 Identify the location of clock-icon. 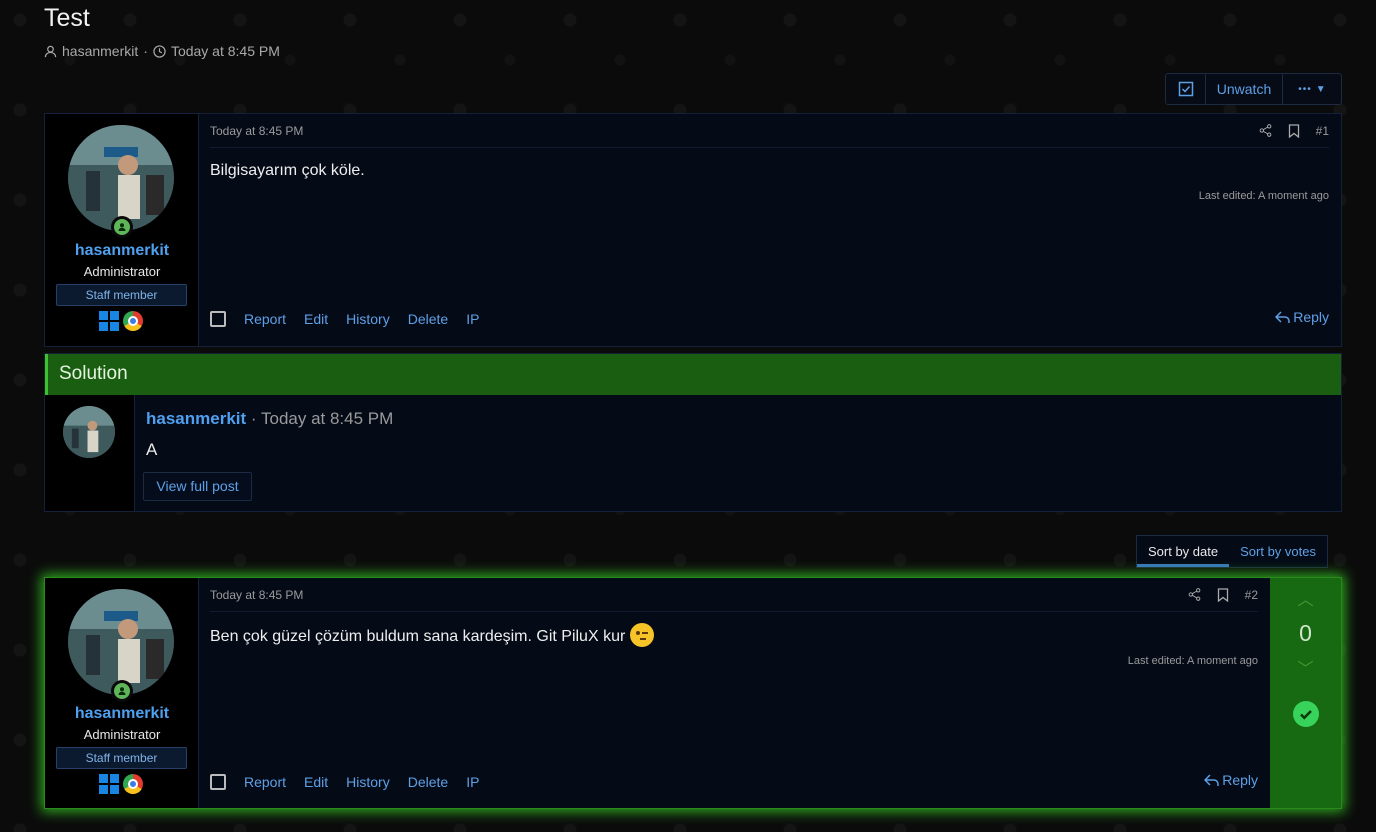
(159, 51).